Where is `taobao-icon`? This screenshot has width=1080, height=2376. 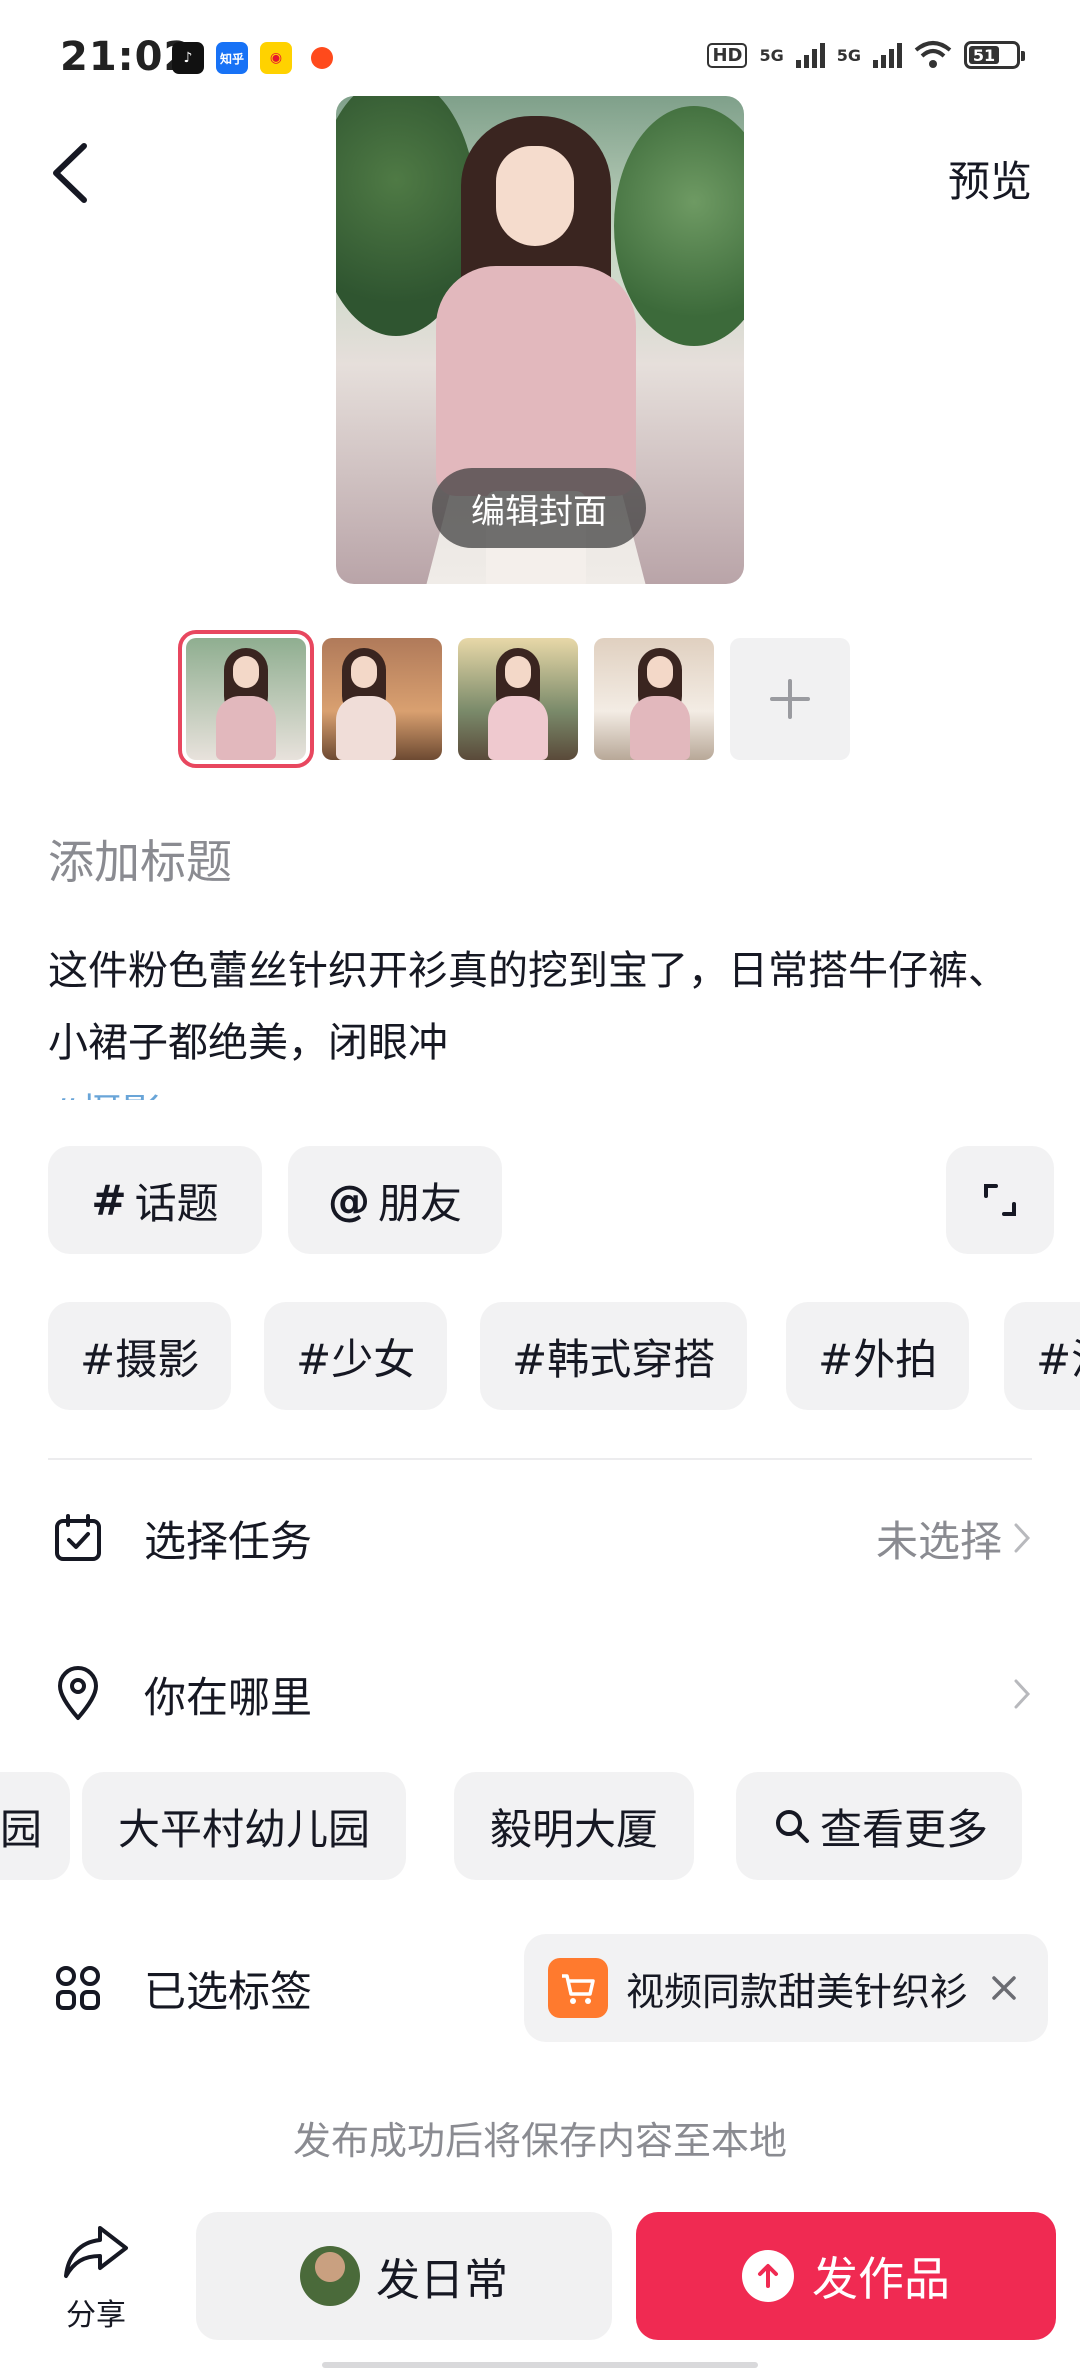 taobao-icon is located at coordinates (322, 58).